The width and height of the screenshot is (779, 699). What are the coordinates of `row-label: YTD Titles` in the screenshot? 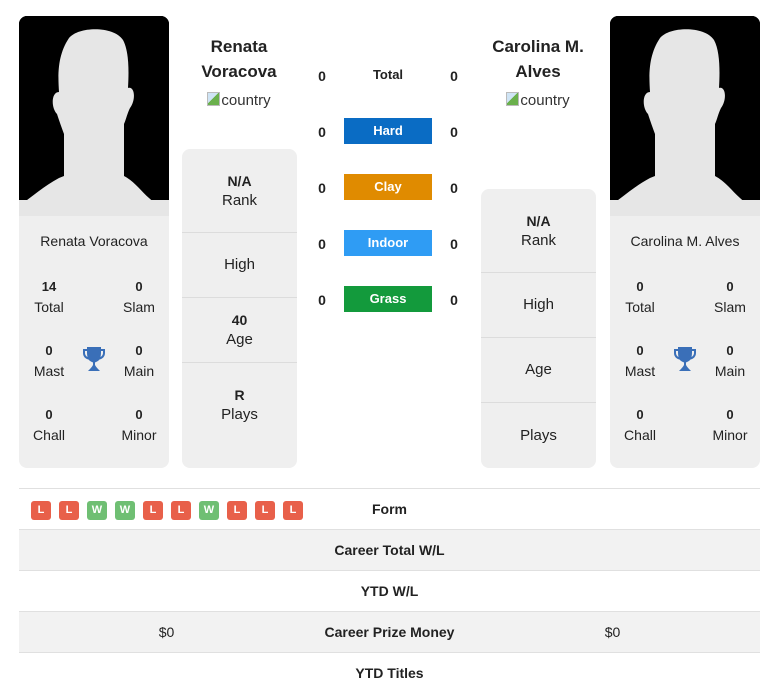 It's located at (389, 673).